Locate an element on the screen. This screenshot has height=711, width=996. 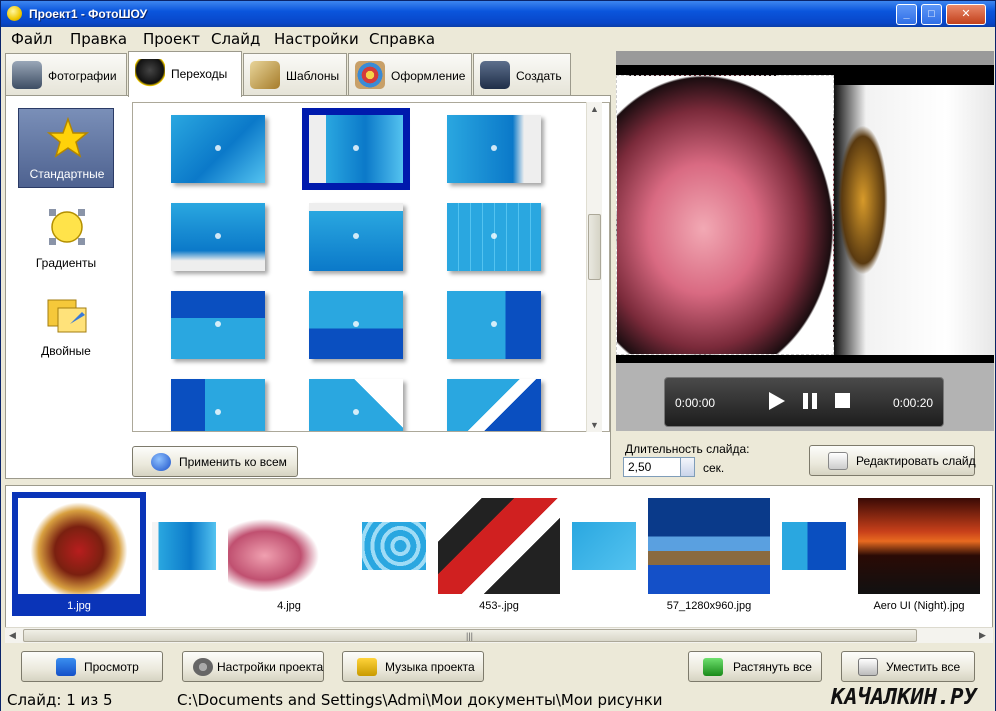
menu-edit: Правка is located at coordinates (98, 39).